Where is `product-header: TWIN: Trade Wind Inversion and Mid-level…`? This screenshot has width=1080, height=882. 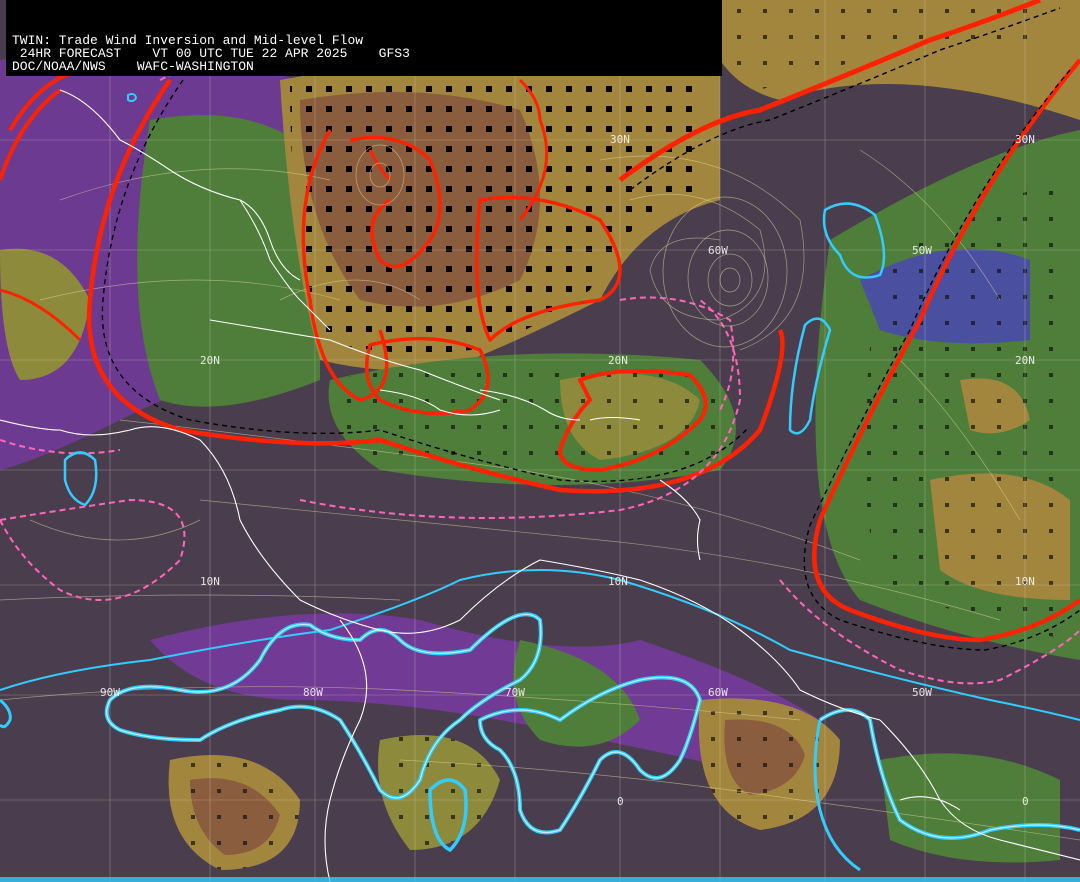 product-header: TWIN: Trade Wind Inversion and Mid-level… is located at coordinates (364, 38).